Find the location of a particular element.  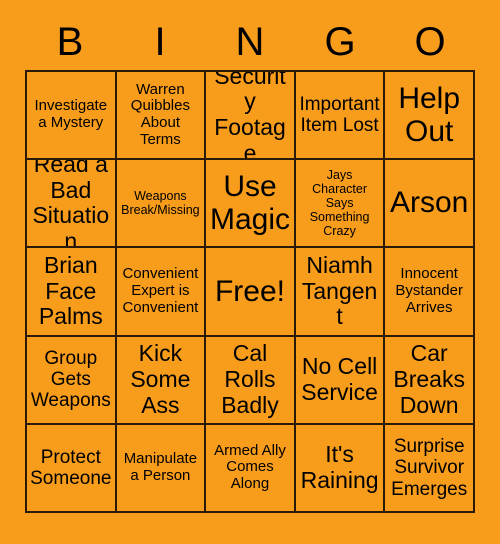

bingo-cell-label: Important Item Lost is located at coordinates (339, 115).